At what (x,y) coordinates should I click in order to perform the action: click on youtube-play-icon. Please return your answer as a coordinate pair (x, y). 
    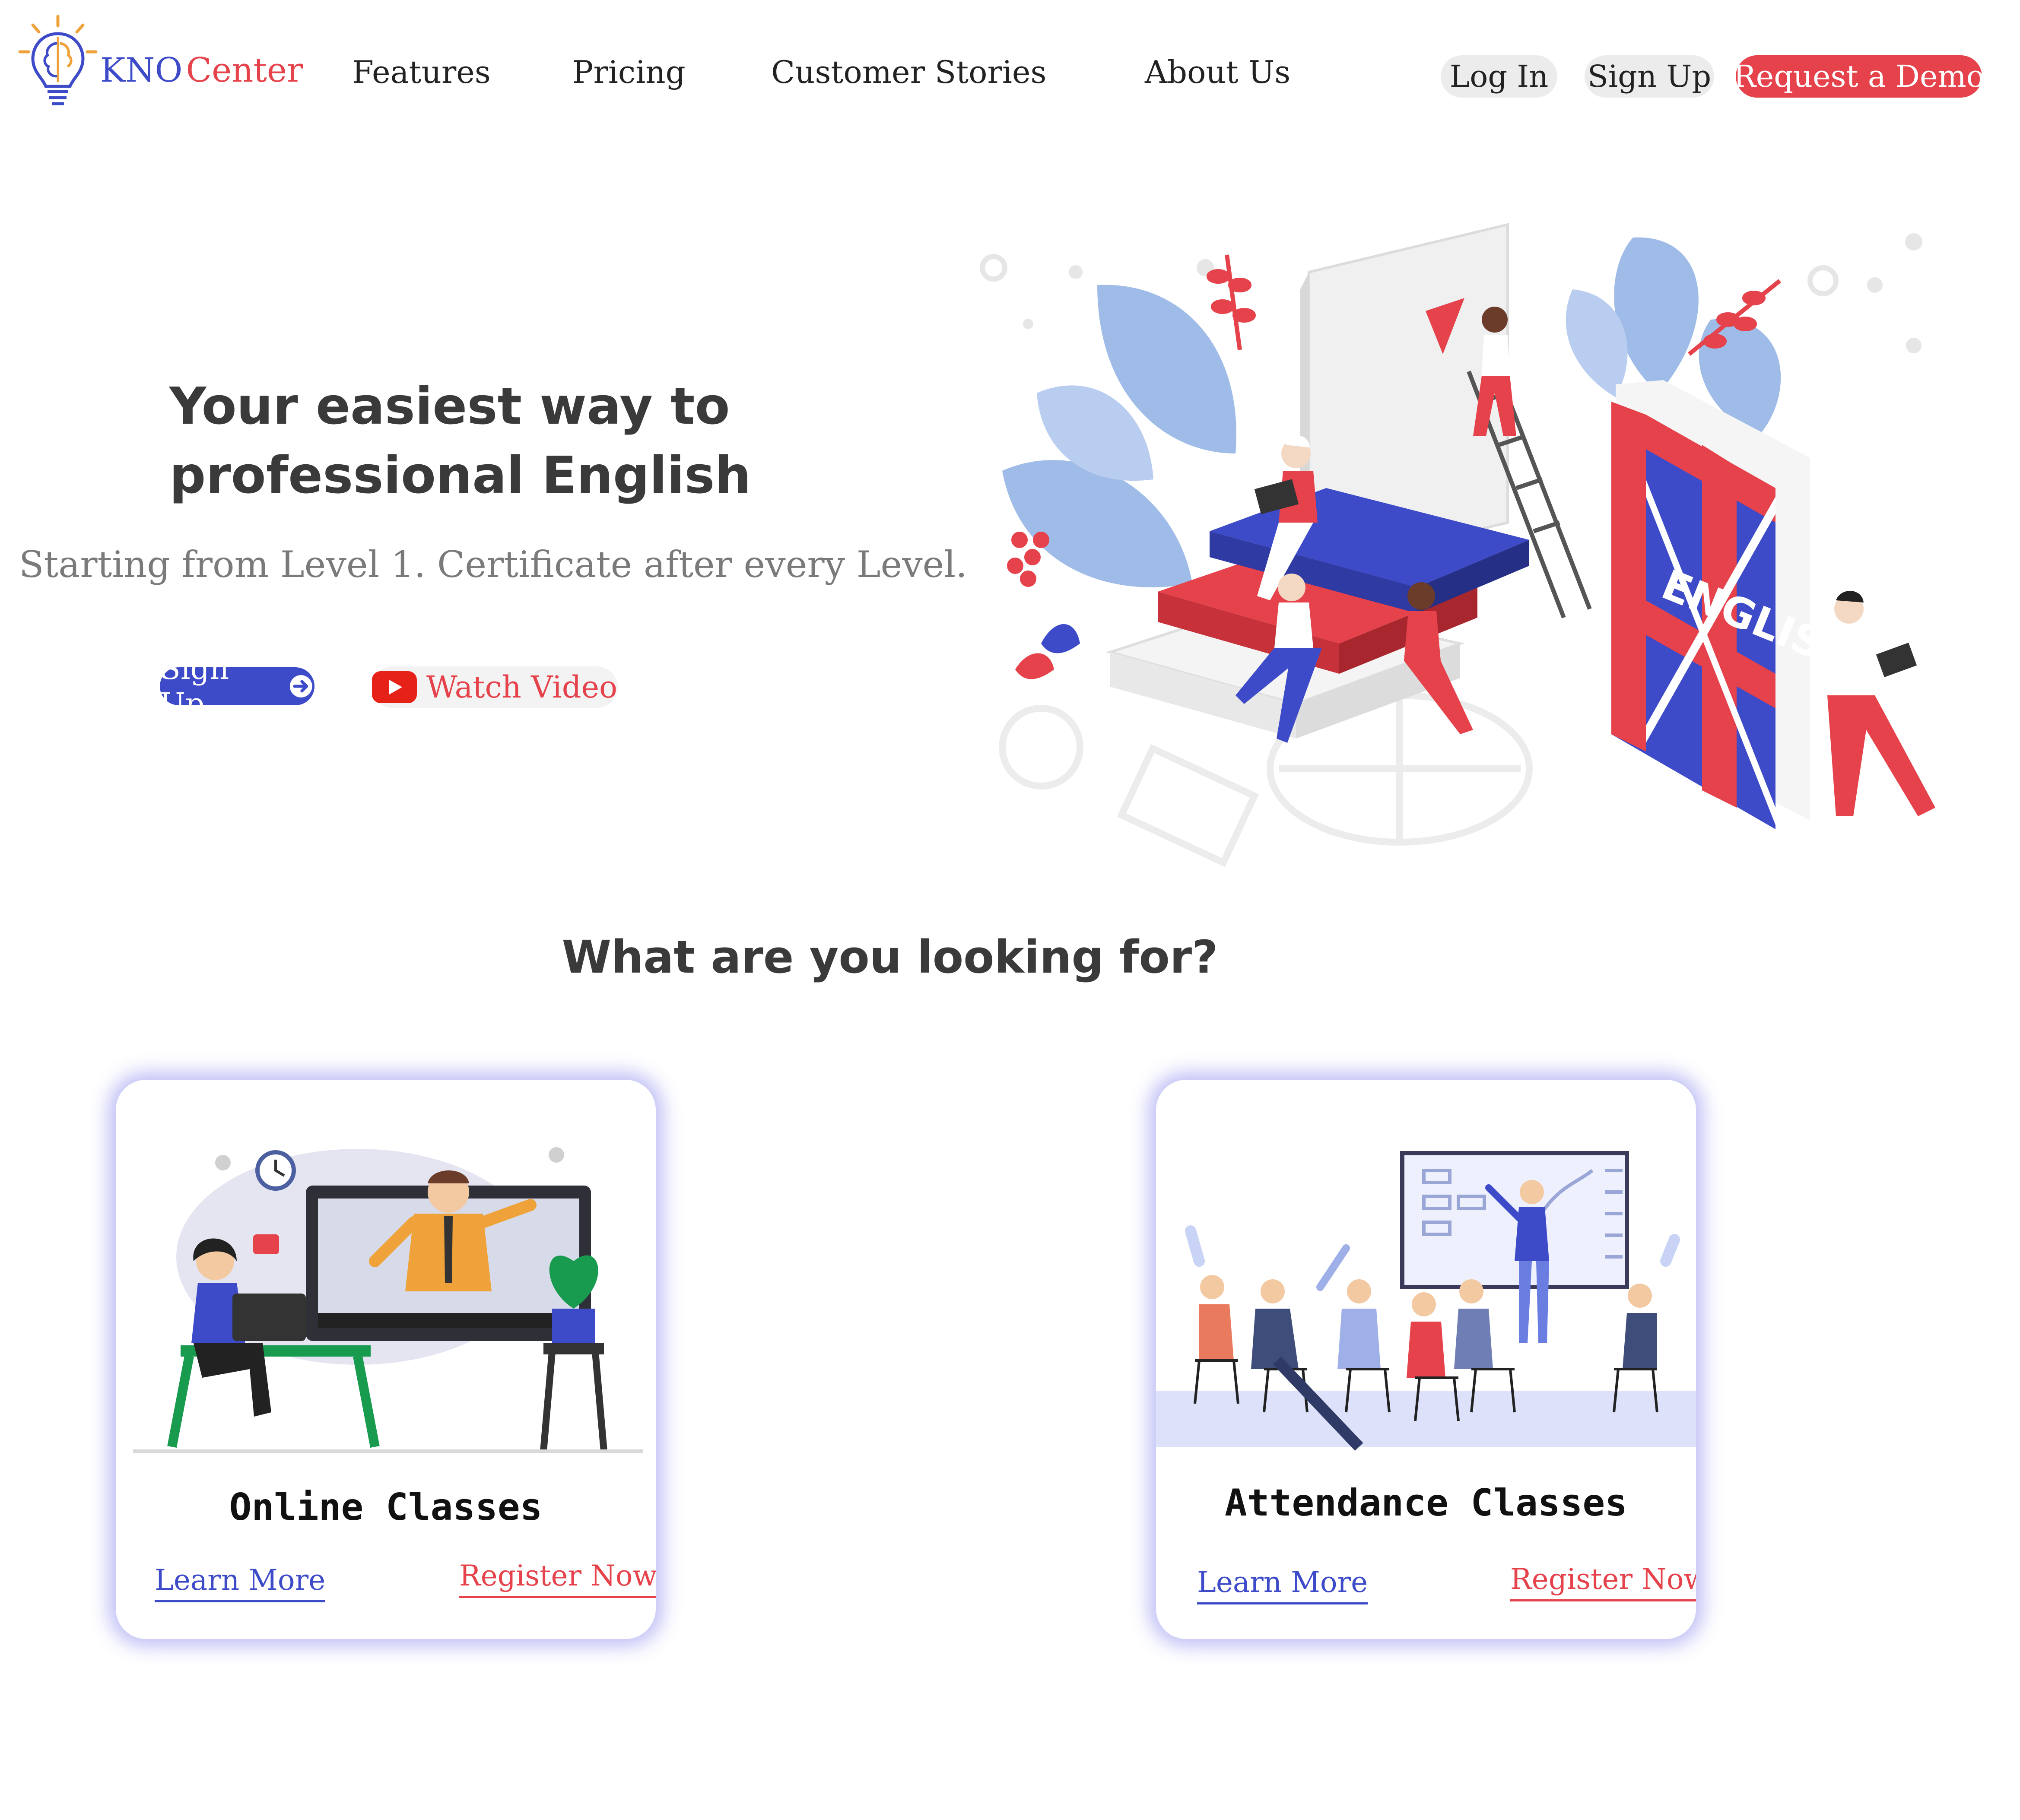
    Looking at the image, I should click on (394, 687).